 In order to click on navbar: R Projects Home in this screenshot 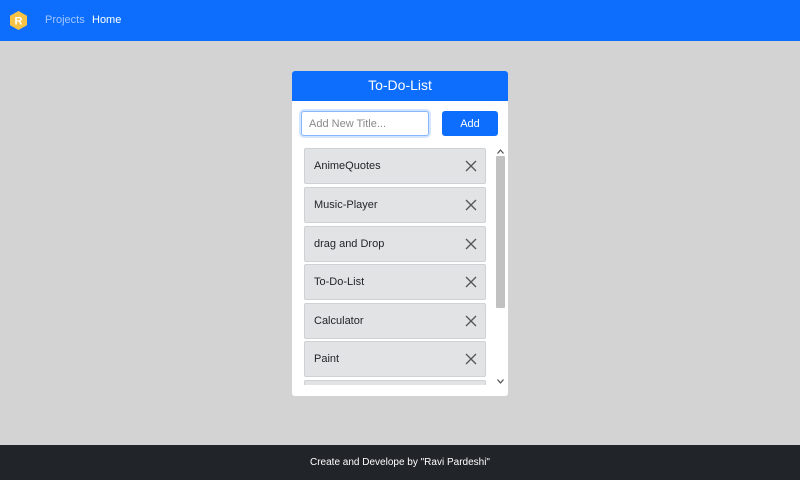, I will do `click(400, 20)`.